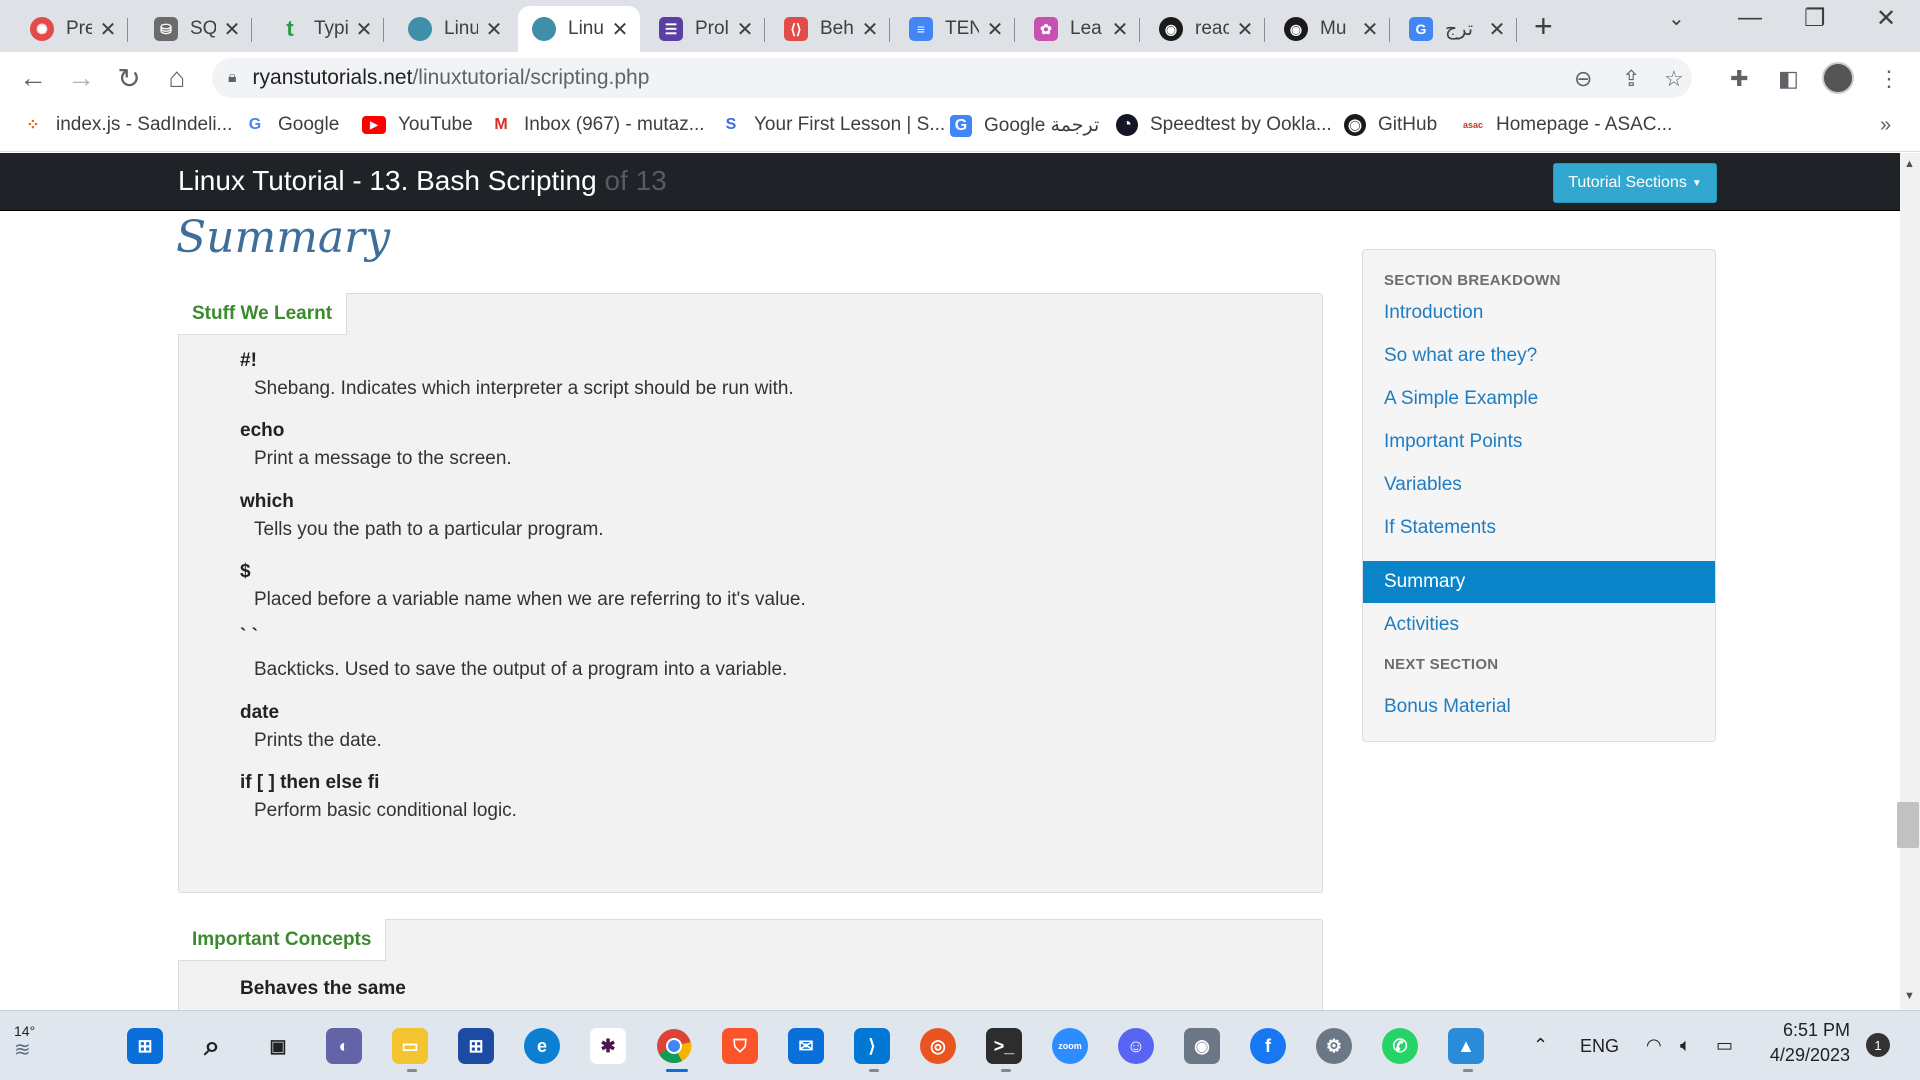 This screenshot has height=1080, width=1920. I want to click on language-indicator: ENG, so click(1599, 1046).